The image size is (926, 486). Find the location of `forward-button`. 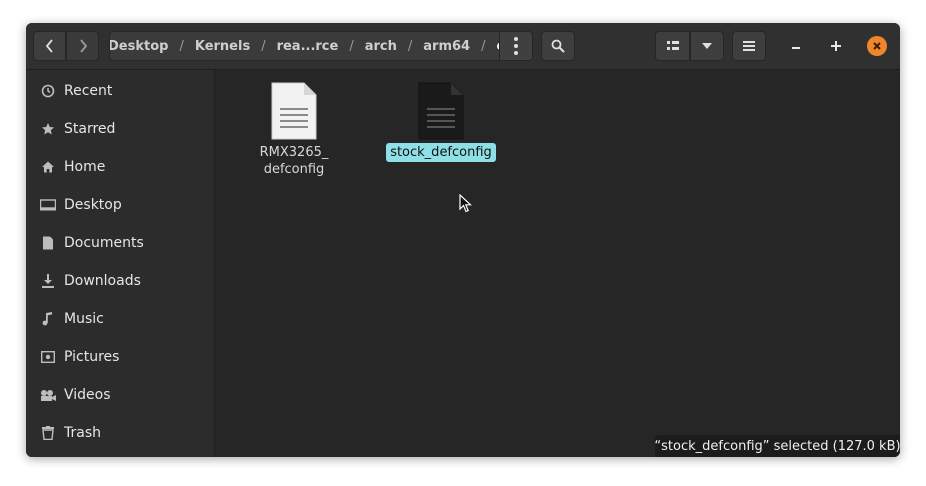

forward-button is located at coordinates (82, 46).